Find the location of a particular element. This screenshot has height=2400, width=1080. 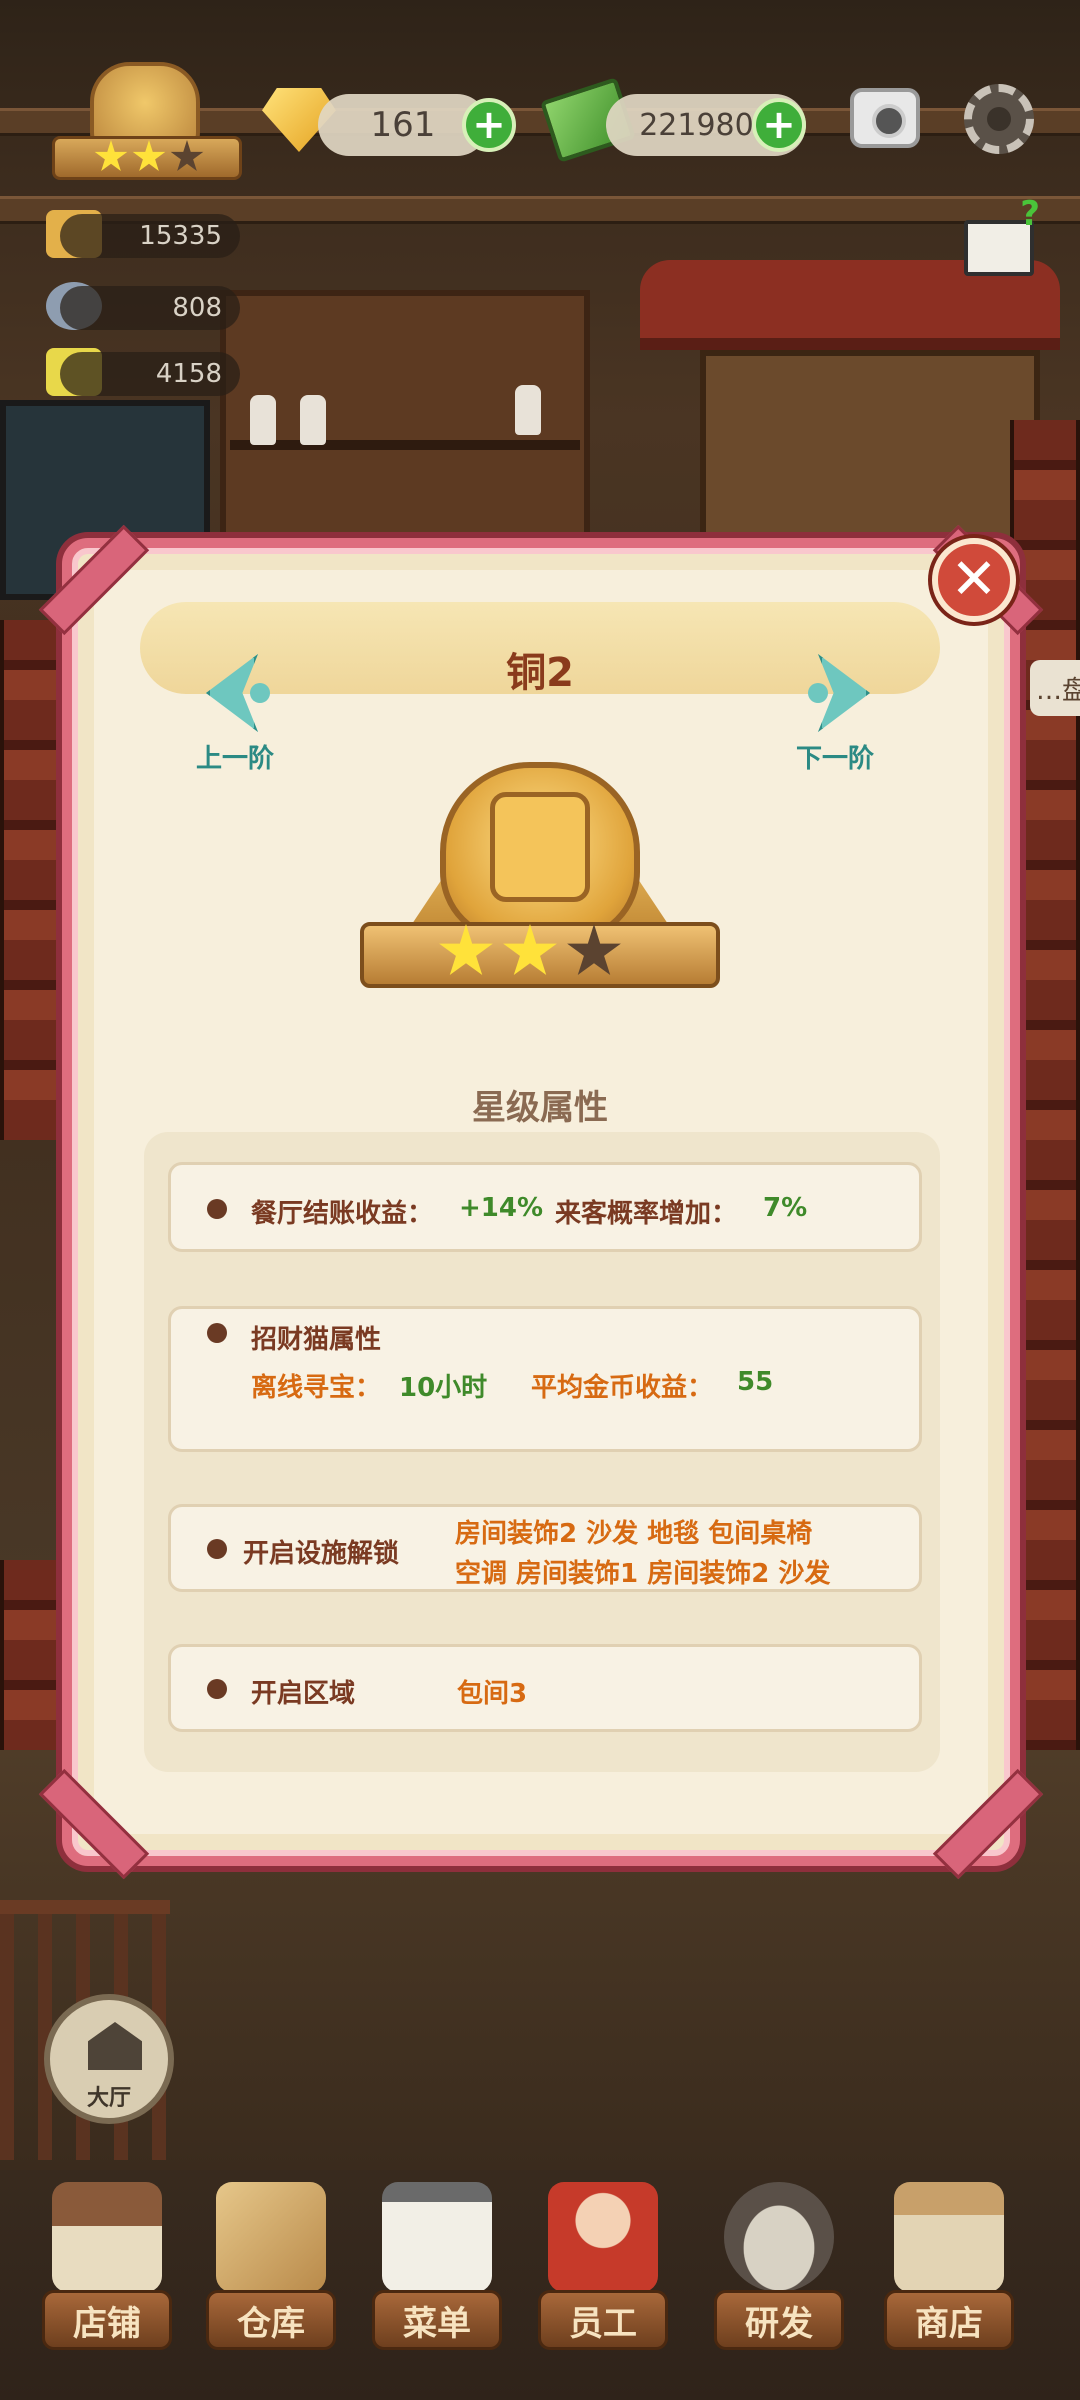

nav-research: 研发 is located at coordinates (779, 2277).